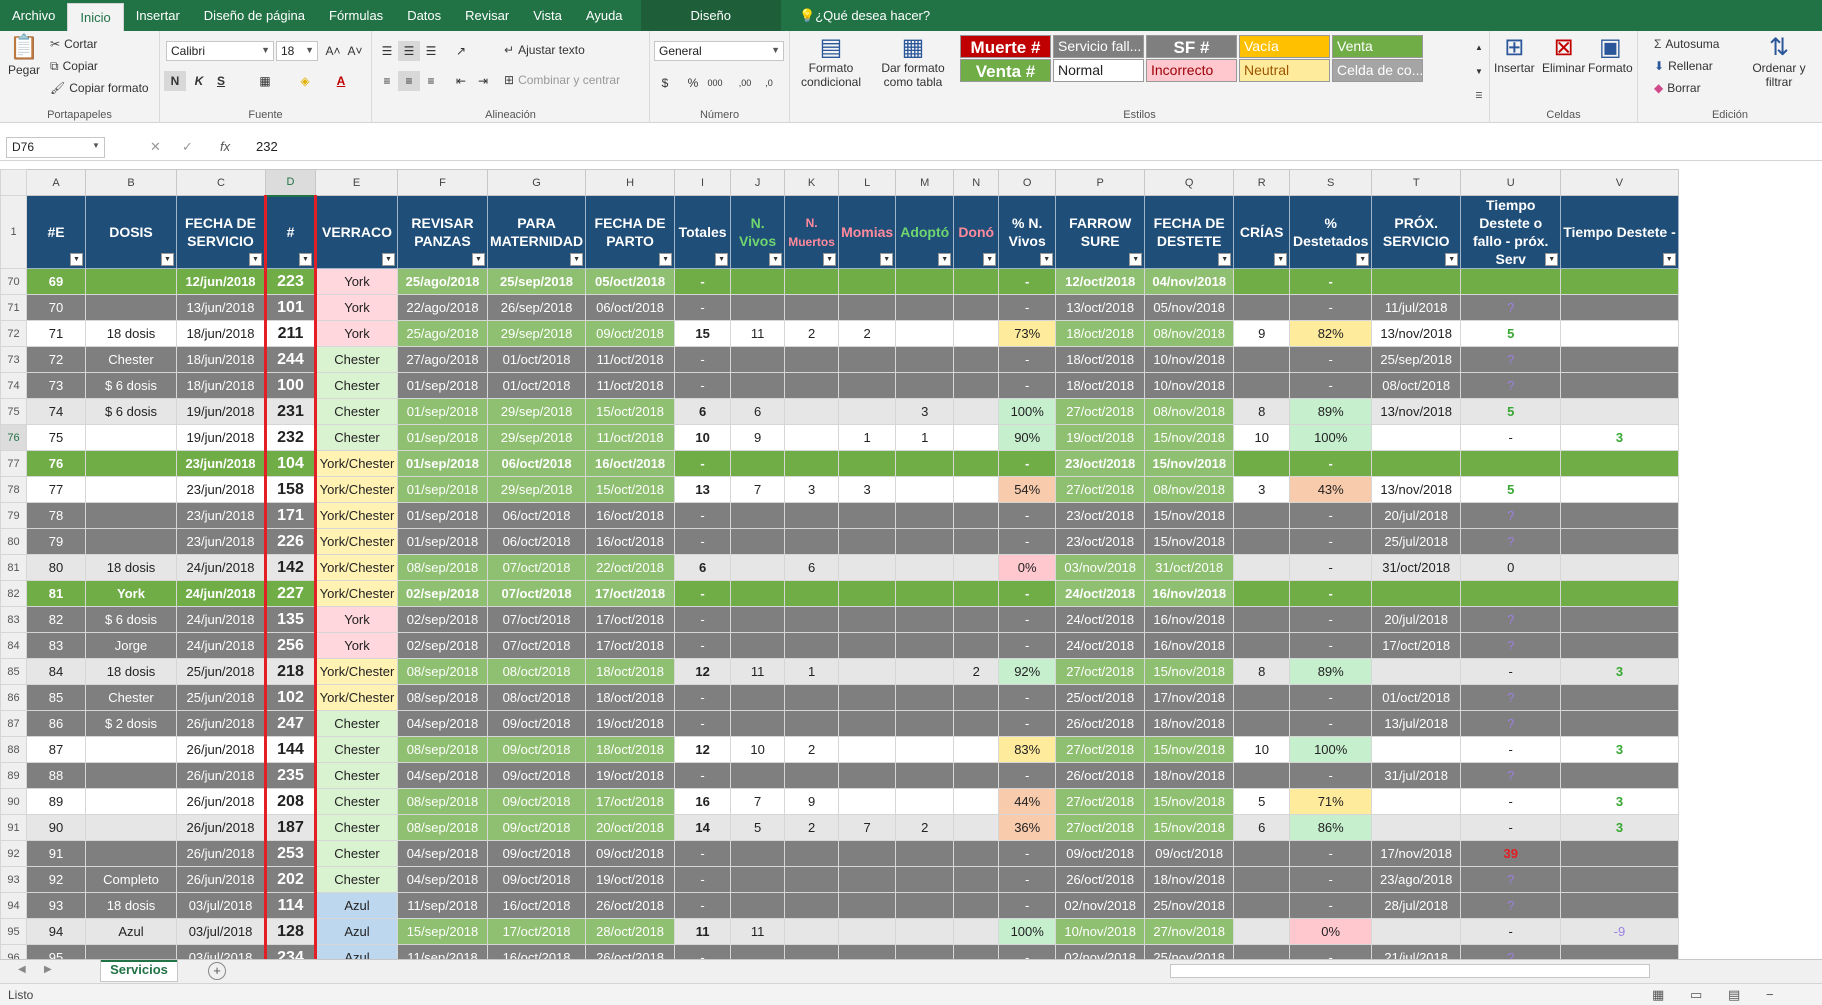 The height and width of the screenshot is (1005, 1822). I want to click on cell-U85: -, so click(1511, 671).